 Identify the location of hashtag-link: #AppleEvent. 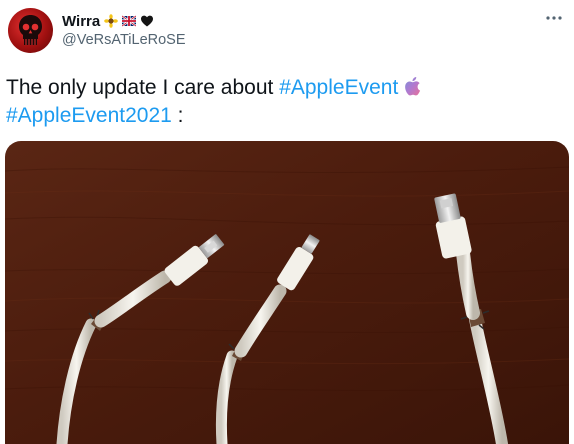
(338, 87).